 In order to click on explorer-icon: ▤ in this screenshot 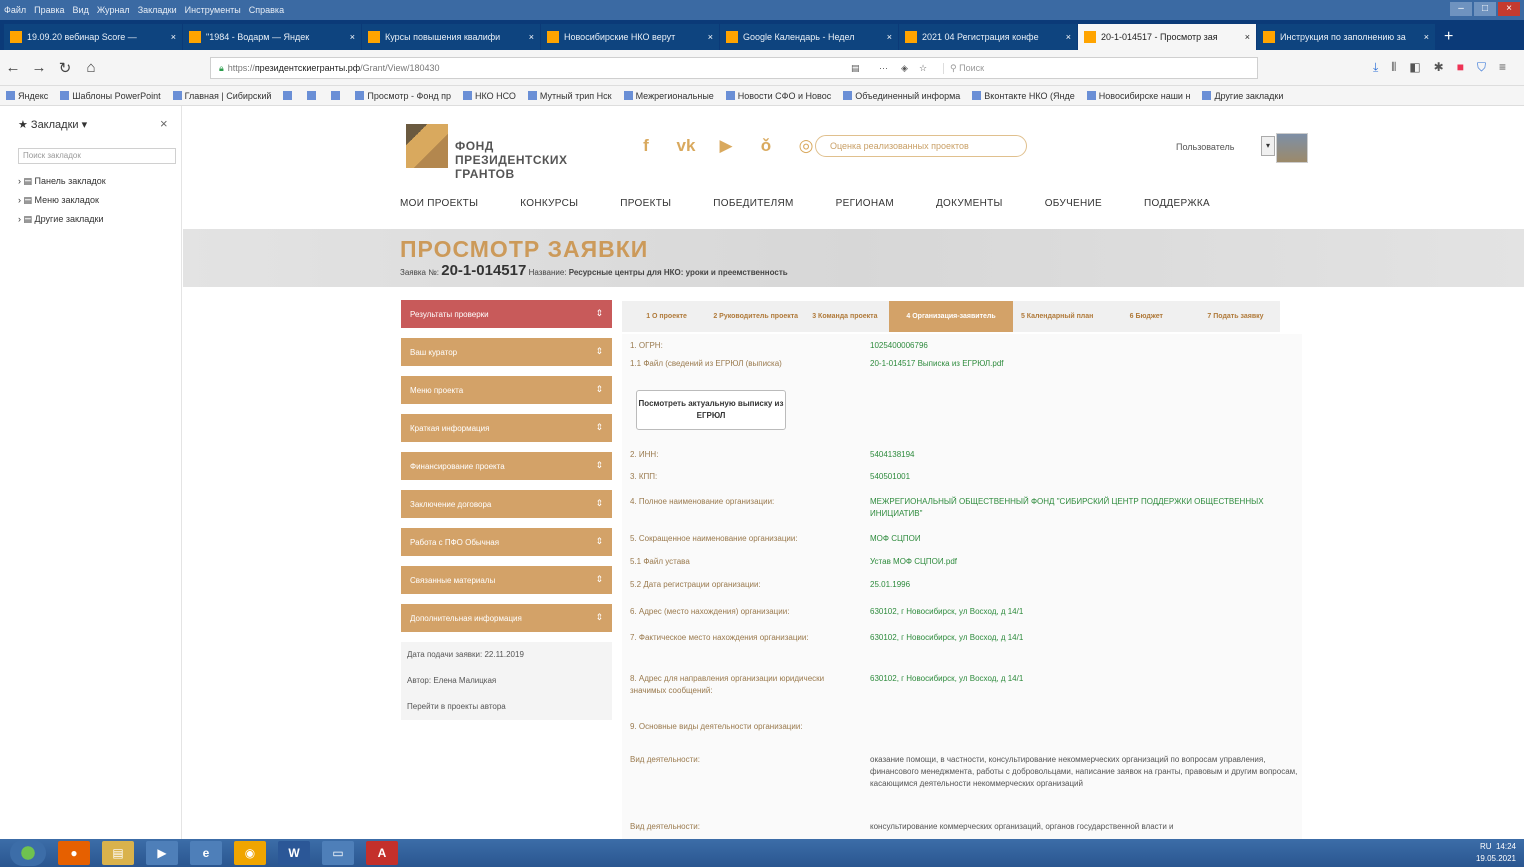, I will do `click(118, 853)`.